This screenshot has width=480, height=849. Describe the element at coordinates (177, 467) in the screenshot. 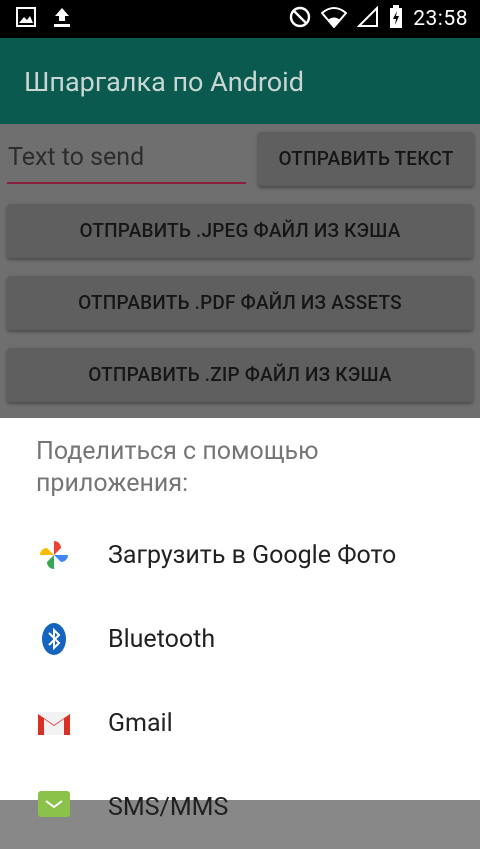

I see `share-sheet-title: Поделиться с помощью приложения:` at that location.